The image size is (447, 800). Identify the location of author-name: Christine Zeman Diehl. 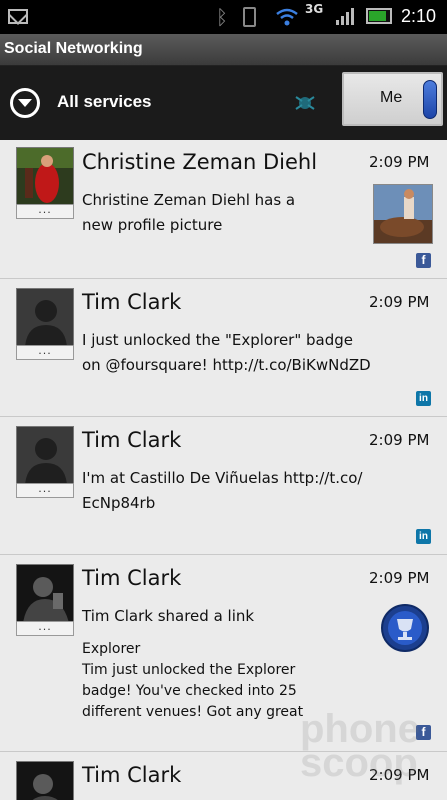
(200, 162).